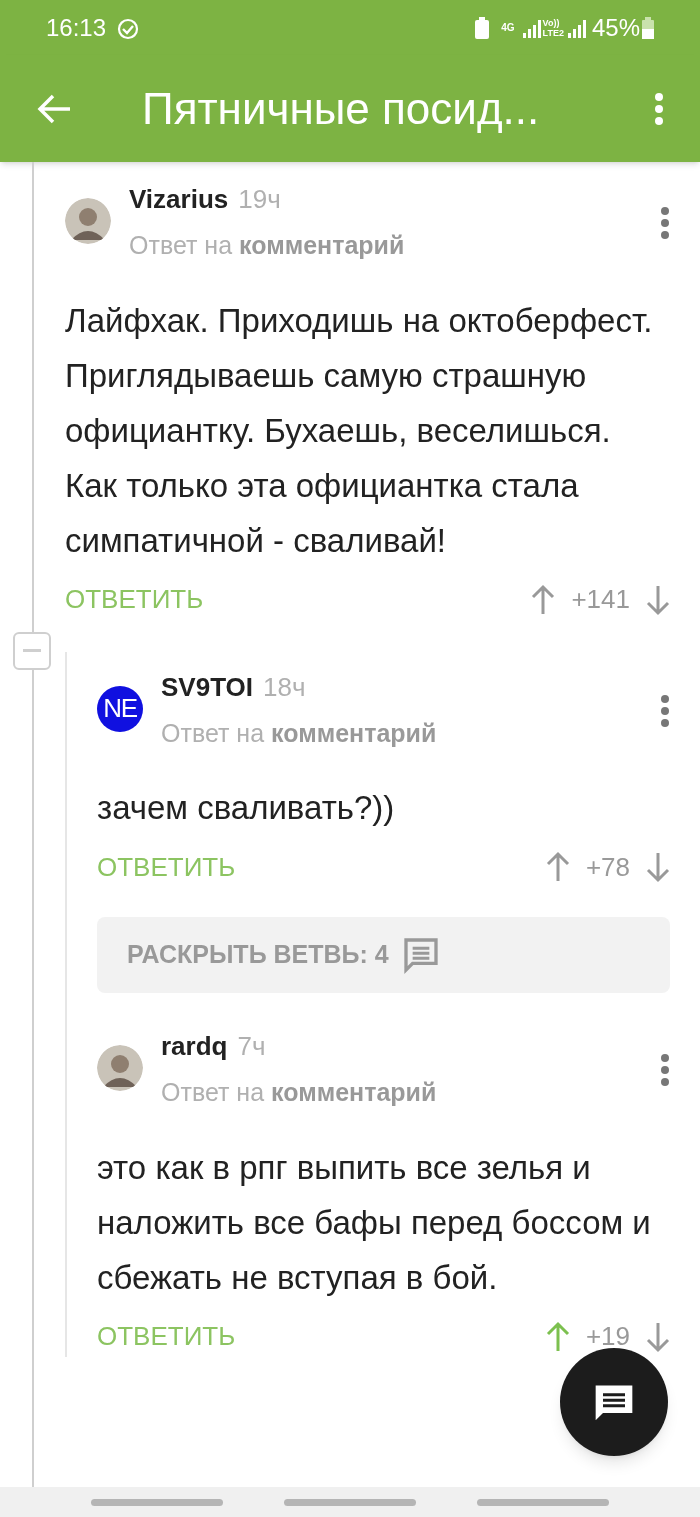 The width and height of the screenshot is (700, 1517). What do you see at coordinates (383, 955) in the screenshot?
I see `expand-branch-button: РАСКРЫТЬ ВЕТВЬ: 4` at bounding box center [383, 955].